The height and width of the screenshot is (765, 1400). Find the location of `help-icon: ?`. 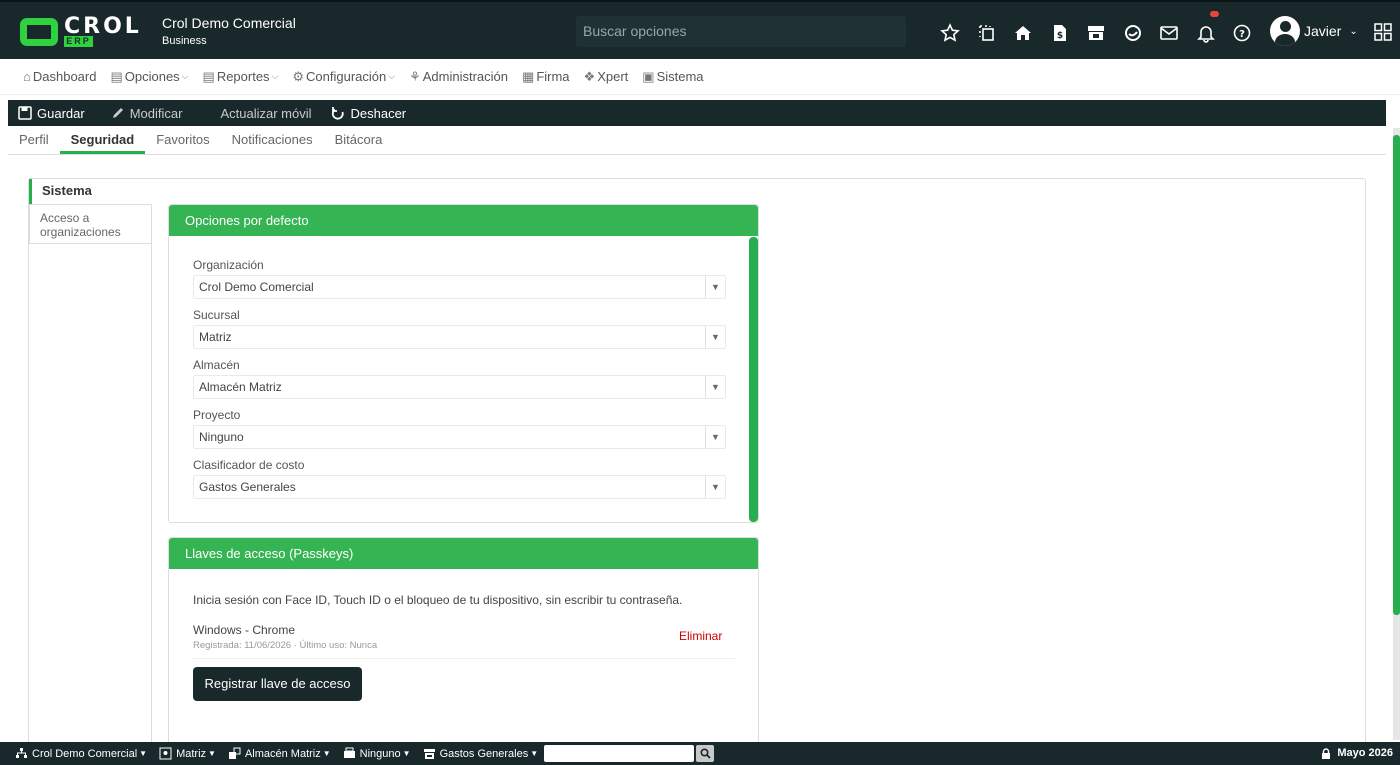

help-icon: ? is located at coordinates (1242, 33).